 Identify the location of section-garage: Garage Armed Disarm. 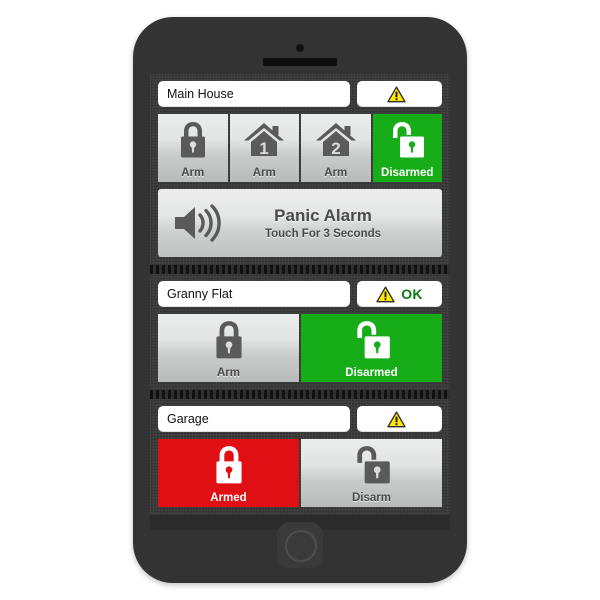
(300, 457).